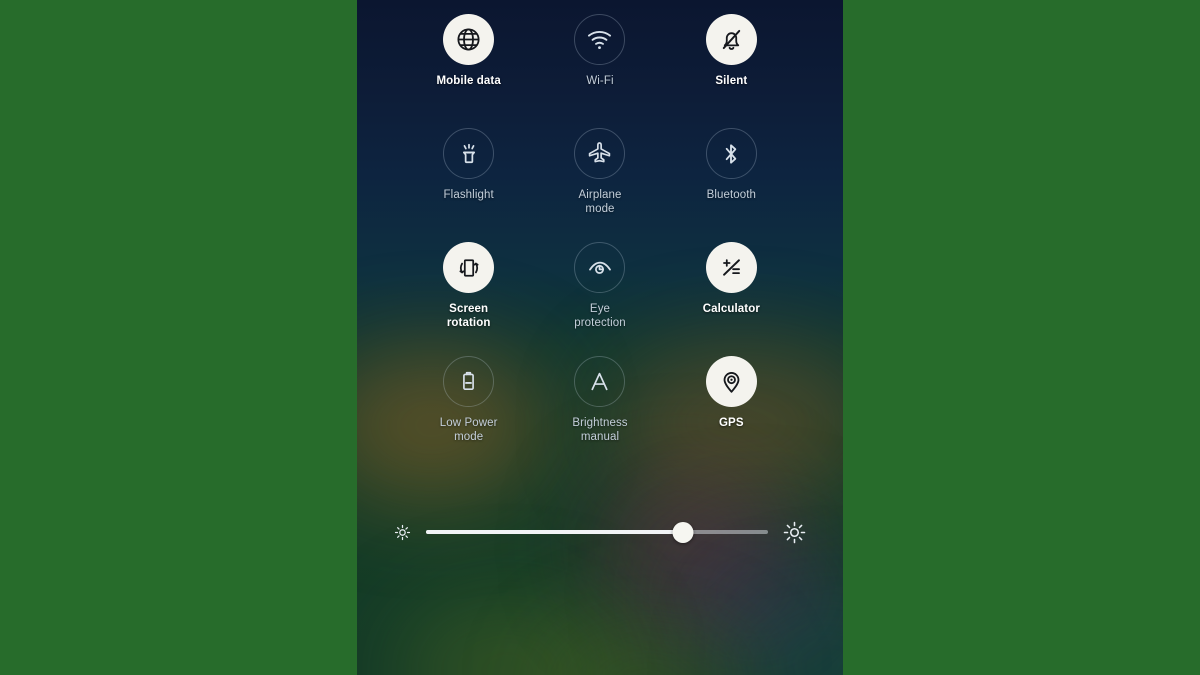 Image resolution: width=1200 pixels, height=675 pixels. I want to click on tile-label: Wi-Fi, so click(600, 81).